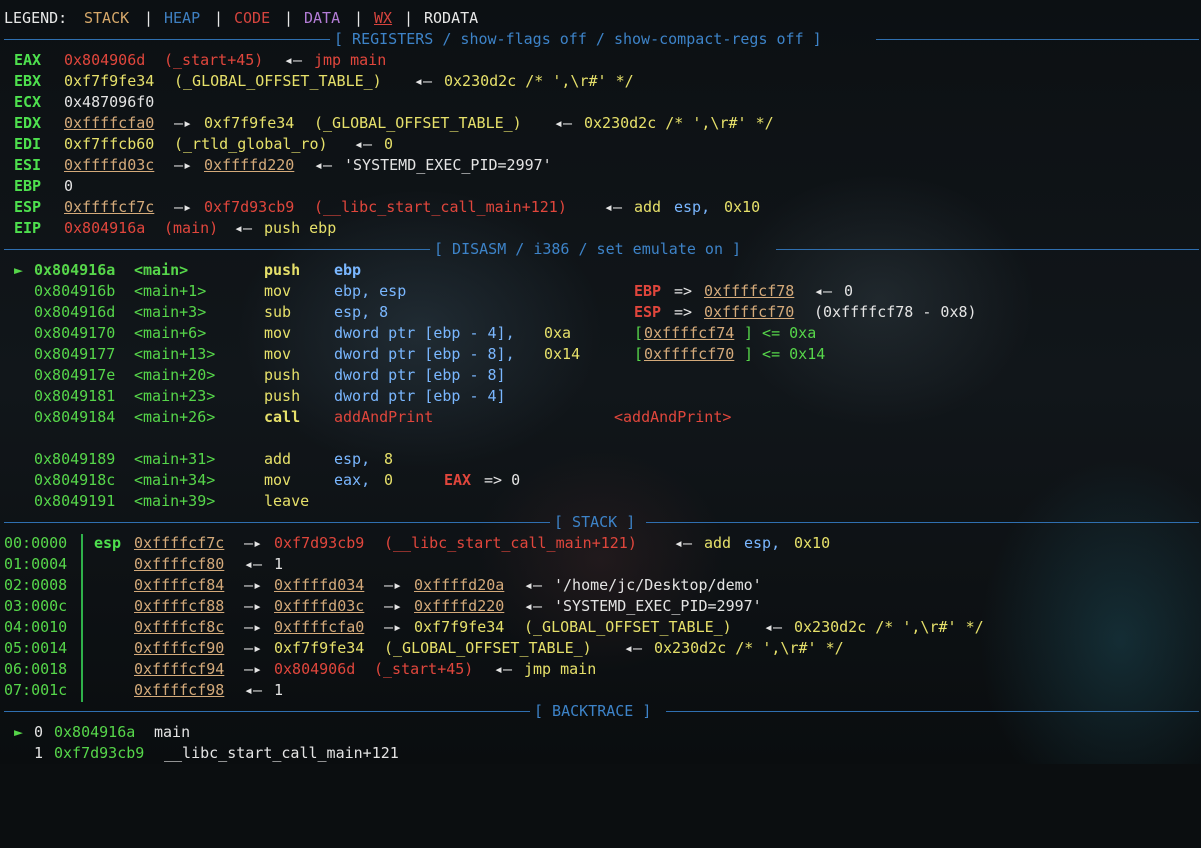  I want to click on stack-pointer: 0xffffd220, so click(459, 606).